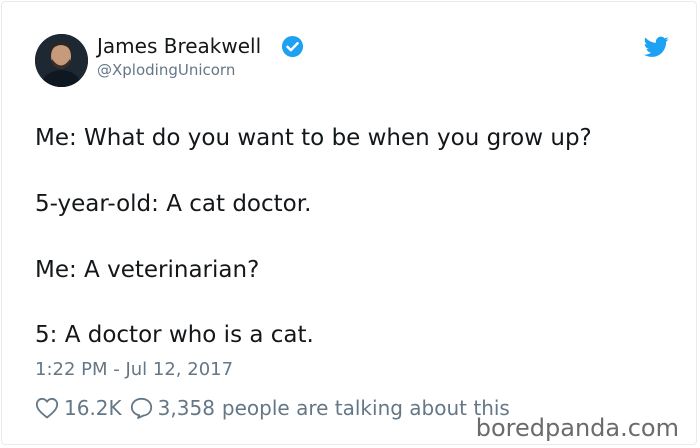 The height and width of the screenshot is (448, 700). What do you see at coordinates (166, 70) in the screenshot?
I see `author-handle: @XplodingUnicorn` at bounding box center [166, 70].